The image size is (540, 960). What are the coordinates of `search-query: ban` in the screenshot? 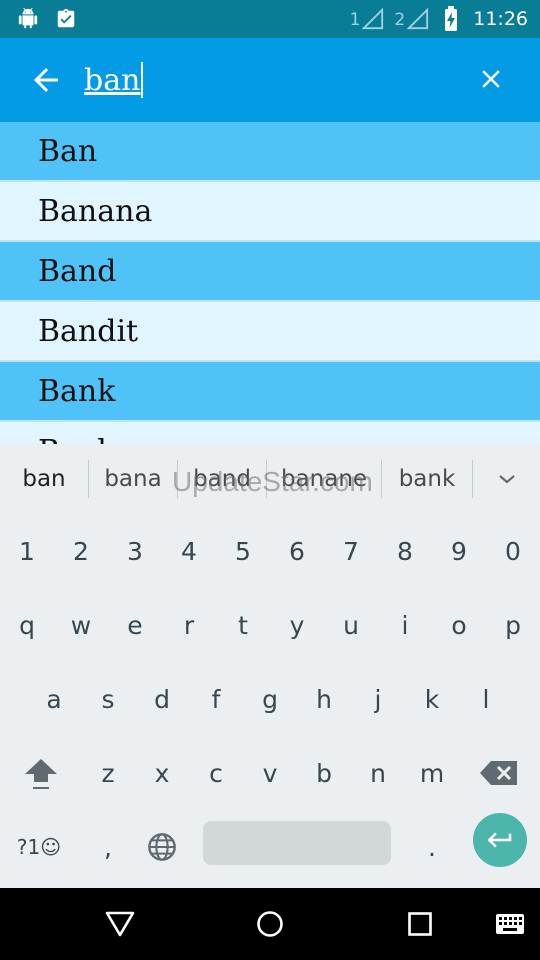 It's located at (112, 80).